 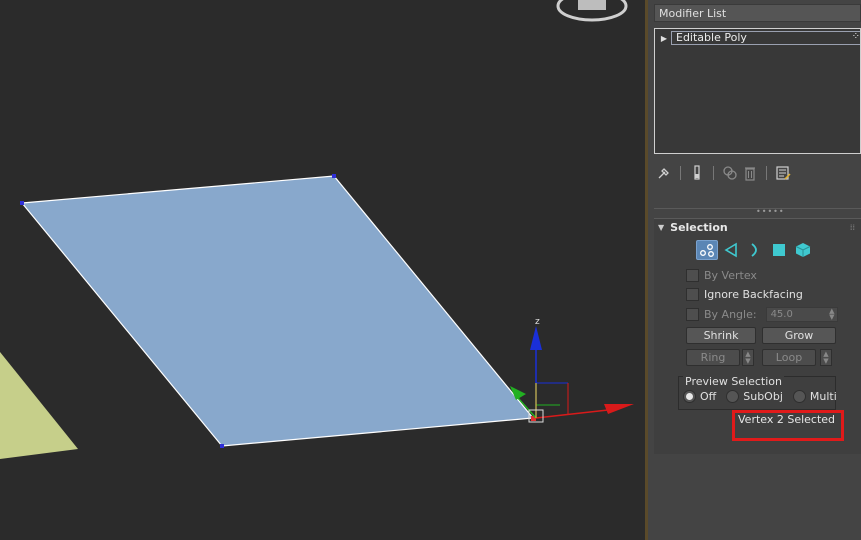 What do you see at coordinates (757, 91) in the screenshot?
I see `modifier-stack: ▶ Editable Poly ⁘` at bounding box center [757, 91].